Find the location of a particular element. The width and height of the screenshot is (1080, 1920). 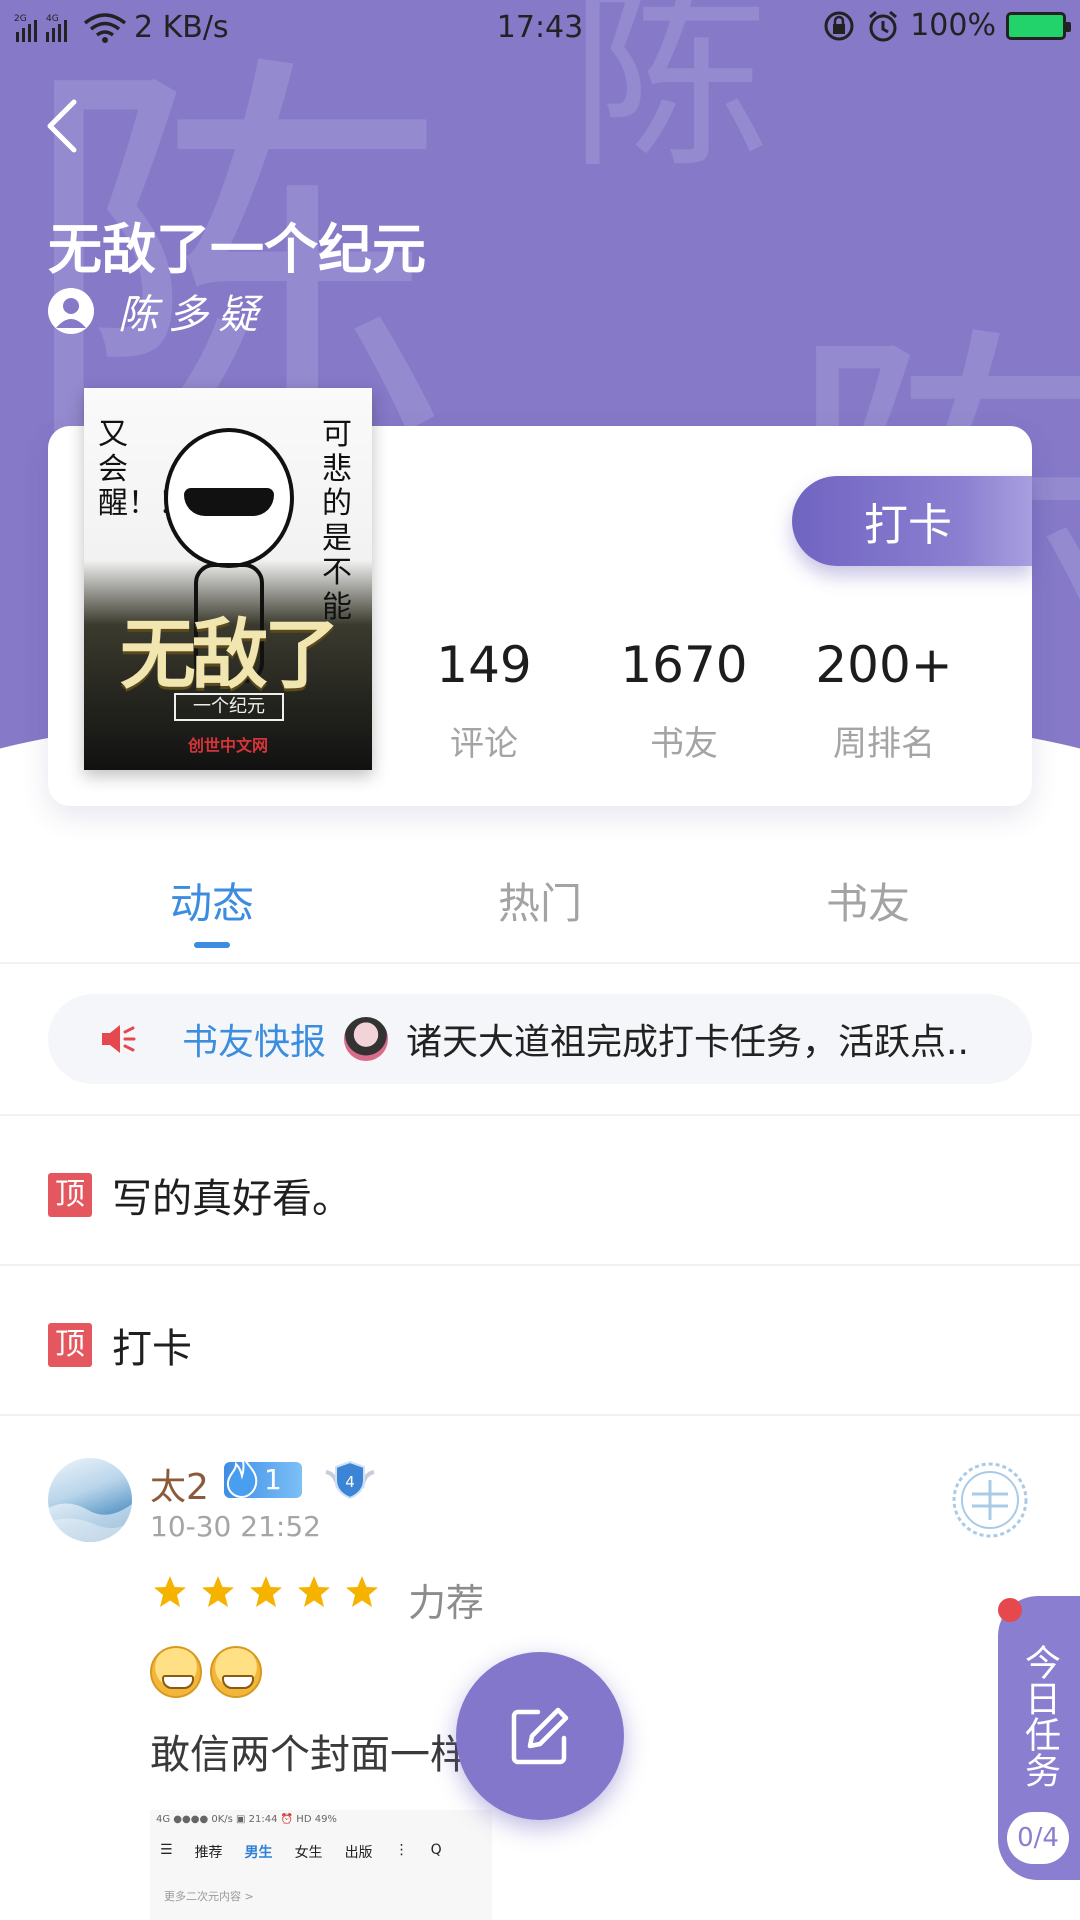

battery-icon is located at coordinates (1038, 25).